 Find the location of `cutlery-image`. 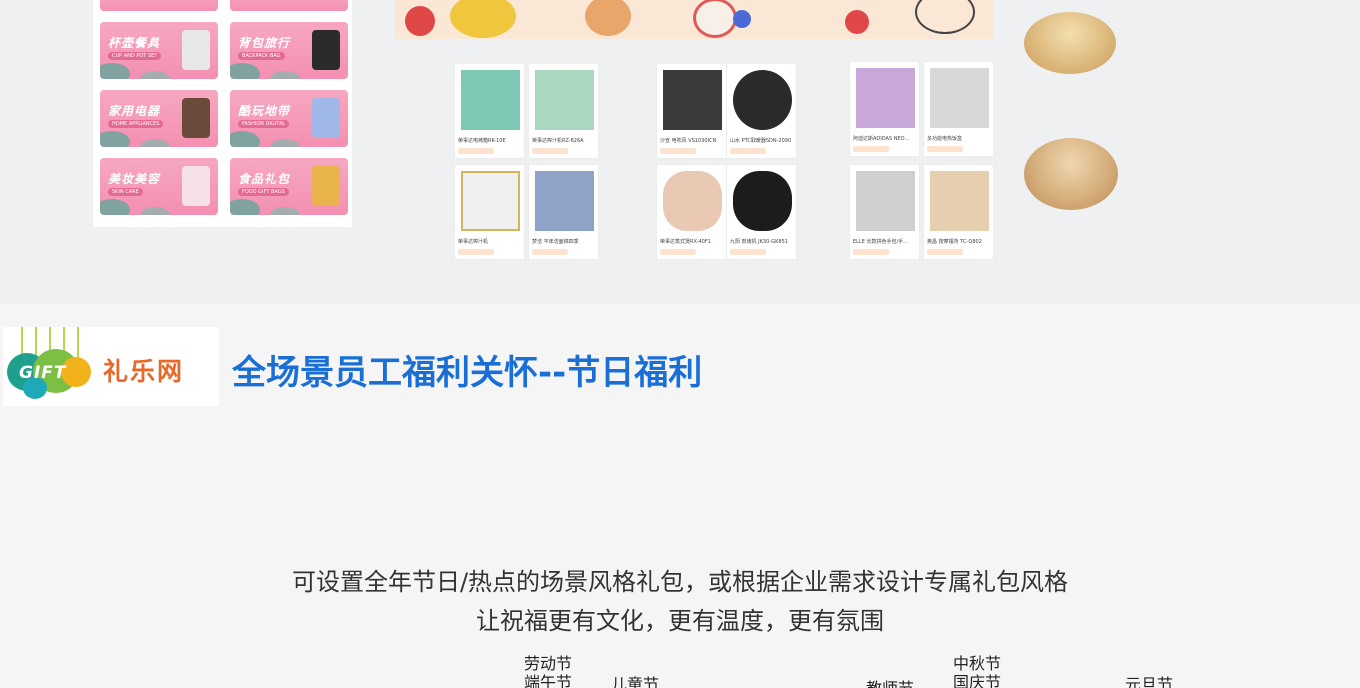

cutlery-image is located at coordinates (945, 17).